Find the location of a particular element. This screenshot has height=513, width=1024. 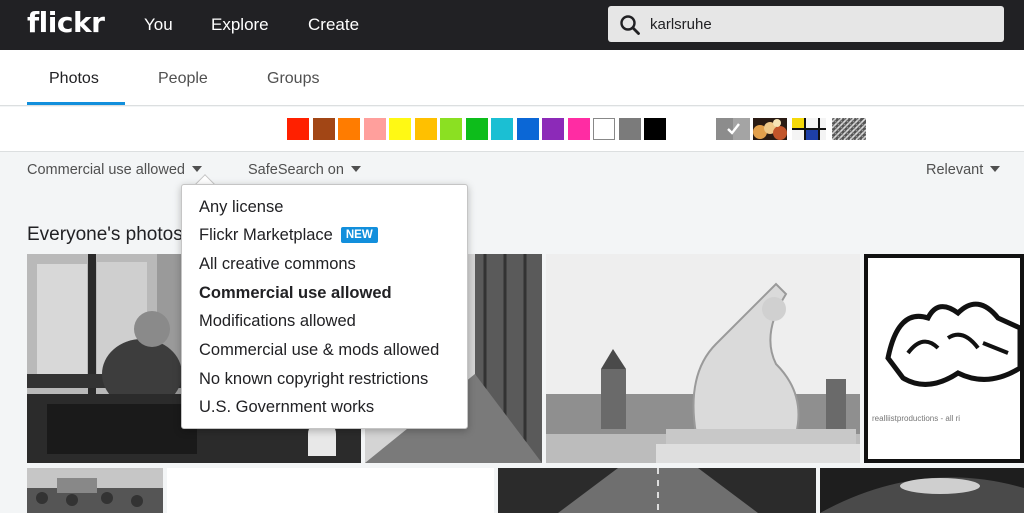

search-box is located at coordinates (806, 24).